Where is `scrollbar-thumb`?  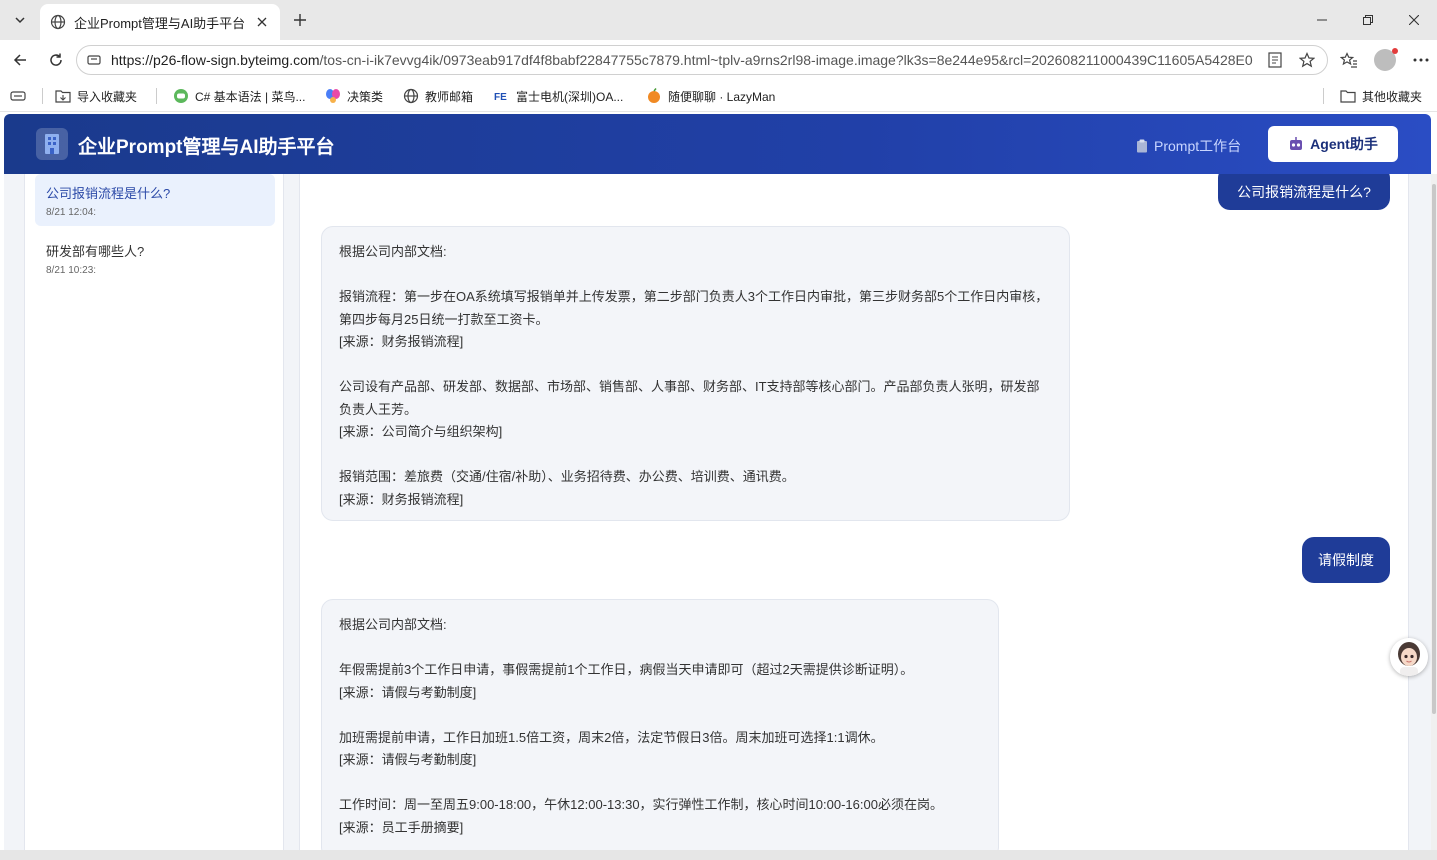 scrollbar-thumb is located at coordinates (1434, 449).